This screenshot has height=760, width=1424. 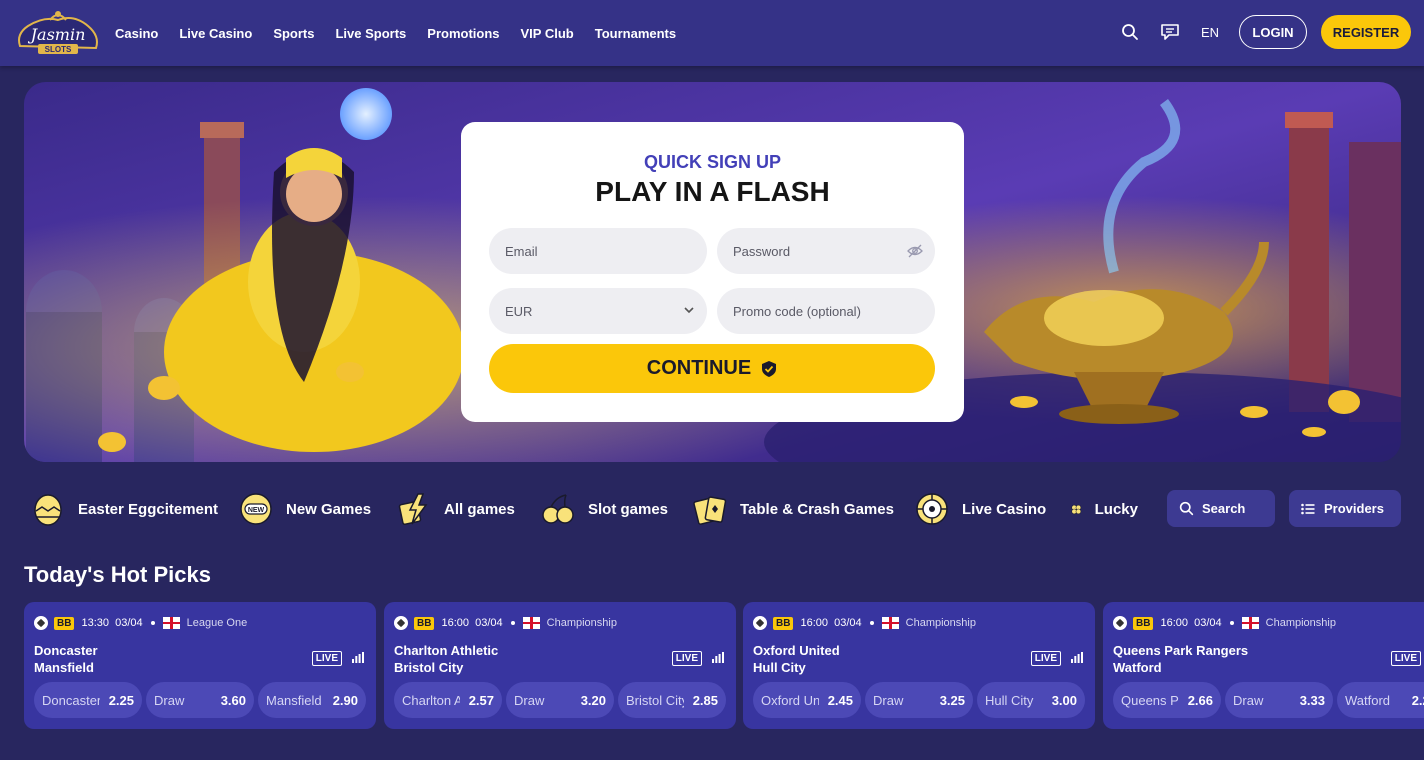 What do you see at coordinates (256, 509) in the screenshot?
I see `new-badge-icon: NEW` at bounding box center [256, 509].